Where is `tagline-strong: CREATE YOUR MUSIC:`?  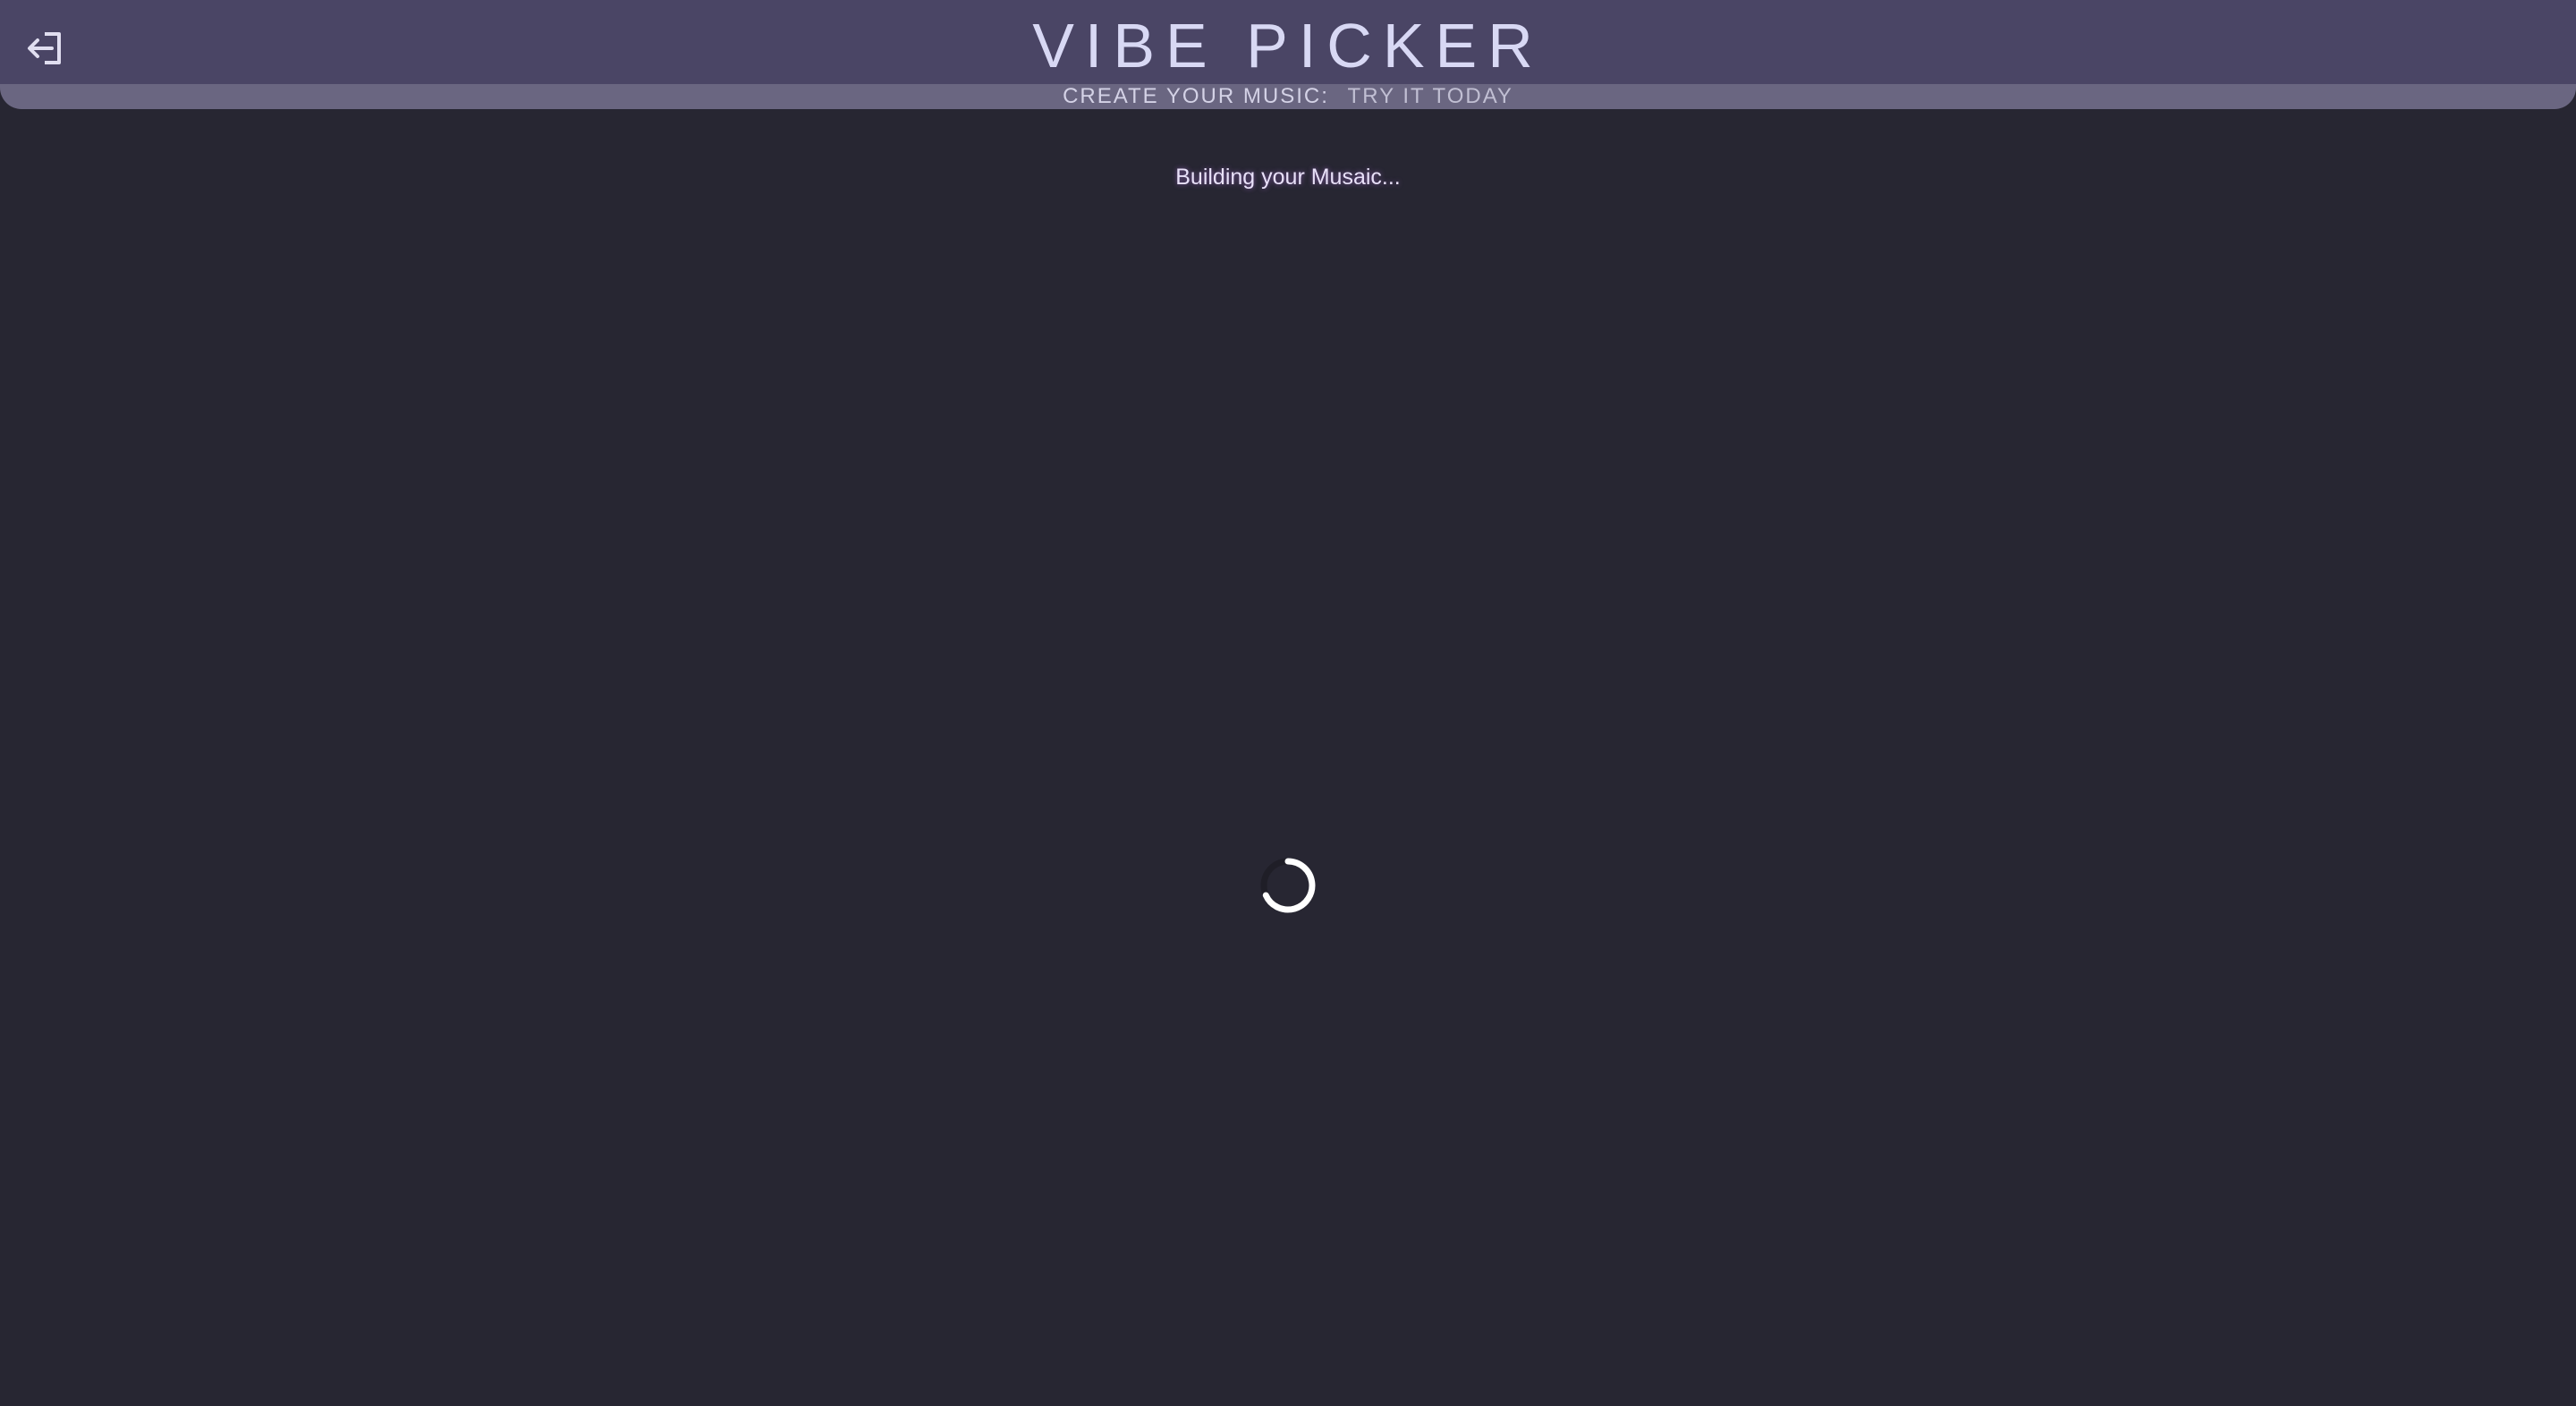 tagline-strong: CREATE YOUR MUSIC: is located at coordinates (1196, 96).